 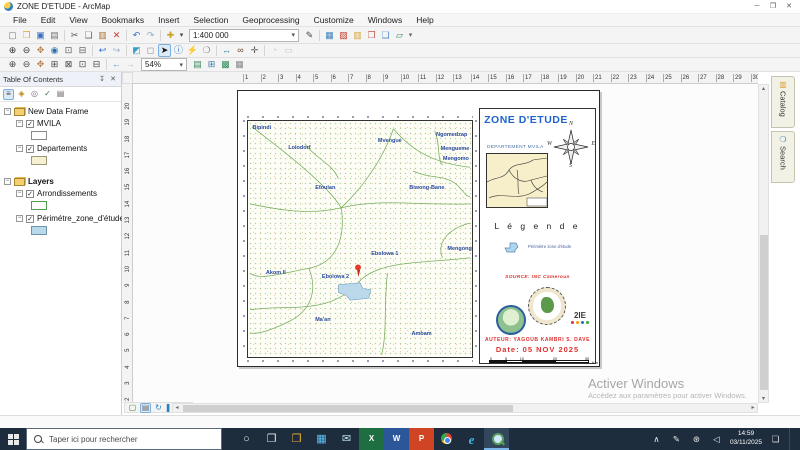 What do you see at coordinates (130, 64) in the screenshot?
I see `layout-forward-extent-icon: →` at bounding box center [130, 64].